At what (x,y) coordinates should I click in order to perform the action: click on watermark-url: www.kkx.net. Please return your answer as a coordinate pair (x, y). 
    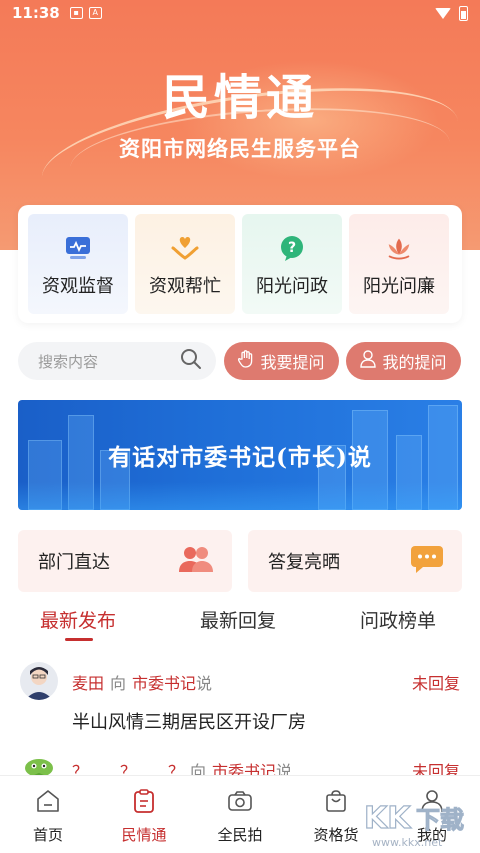
    Looking at the image, I should click on (407, 842).